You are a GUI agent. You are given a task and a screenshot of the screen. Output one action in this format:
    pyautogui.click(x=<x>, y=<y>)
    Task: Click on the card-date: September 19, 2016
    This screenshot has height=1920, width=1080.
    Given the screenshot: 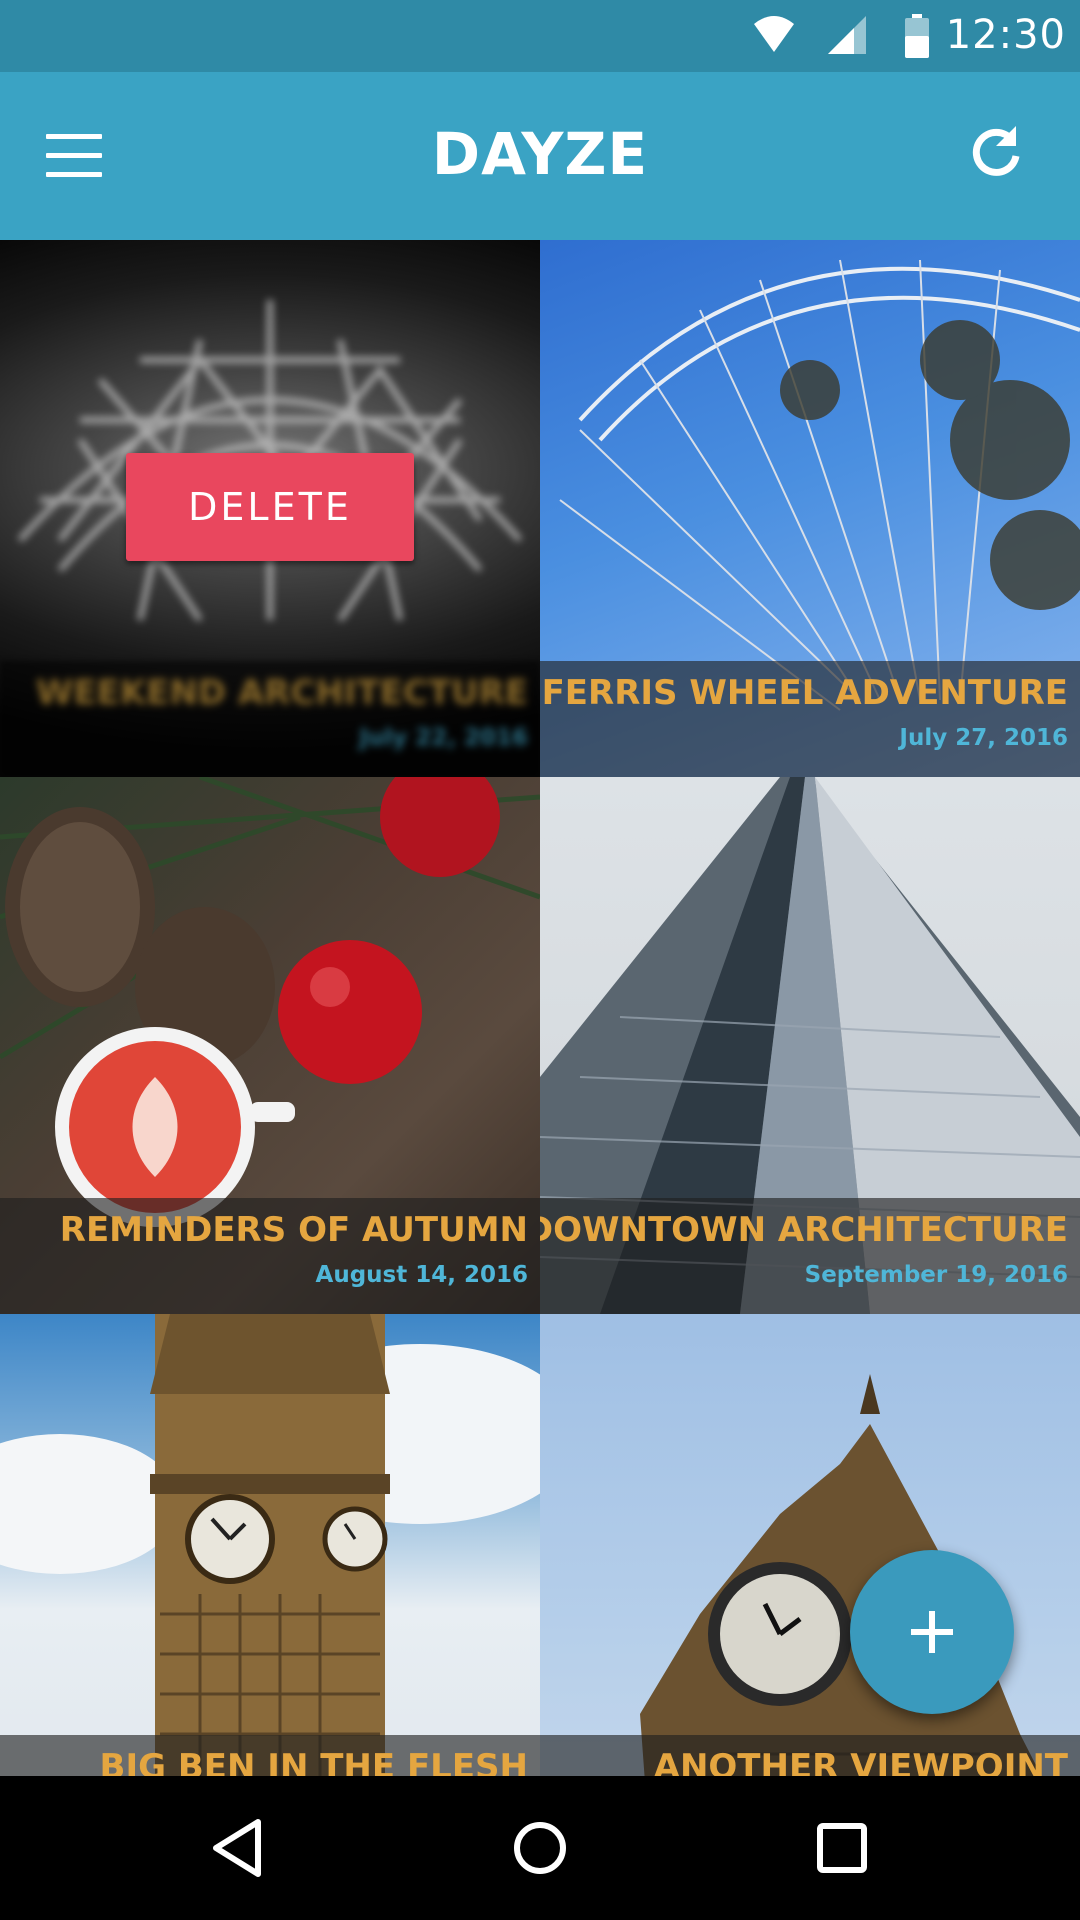 What is the action you would take?
    pyautogui.click(x=936, y=1275)
    